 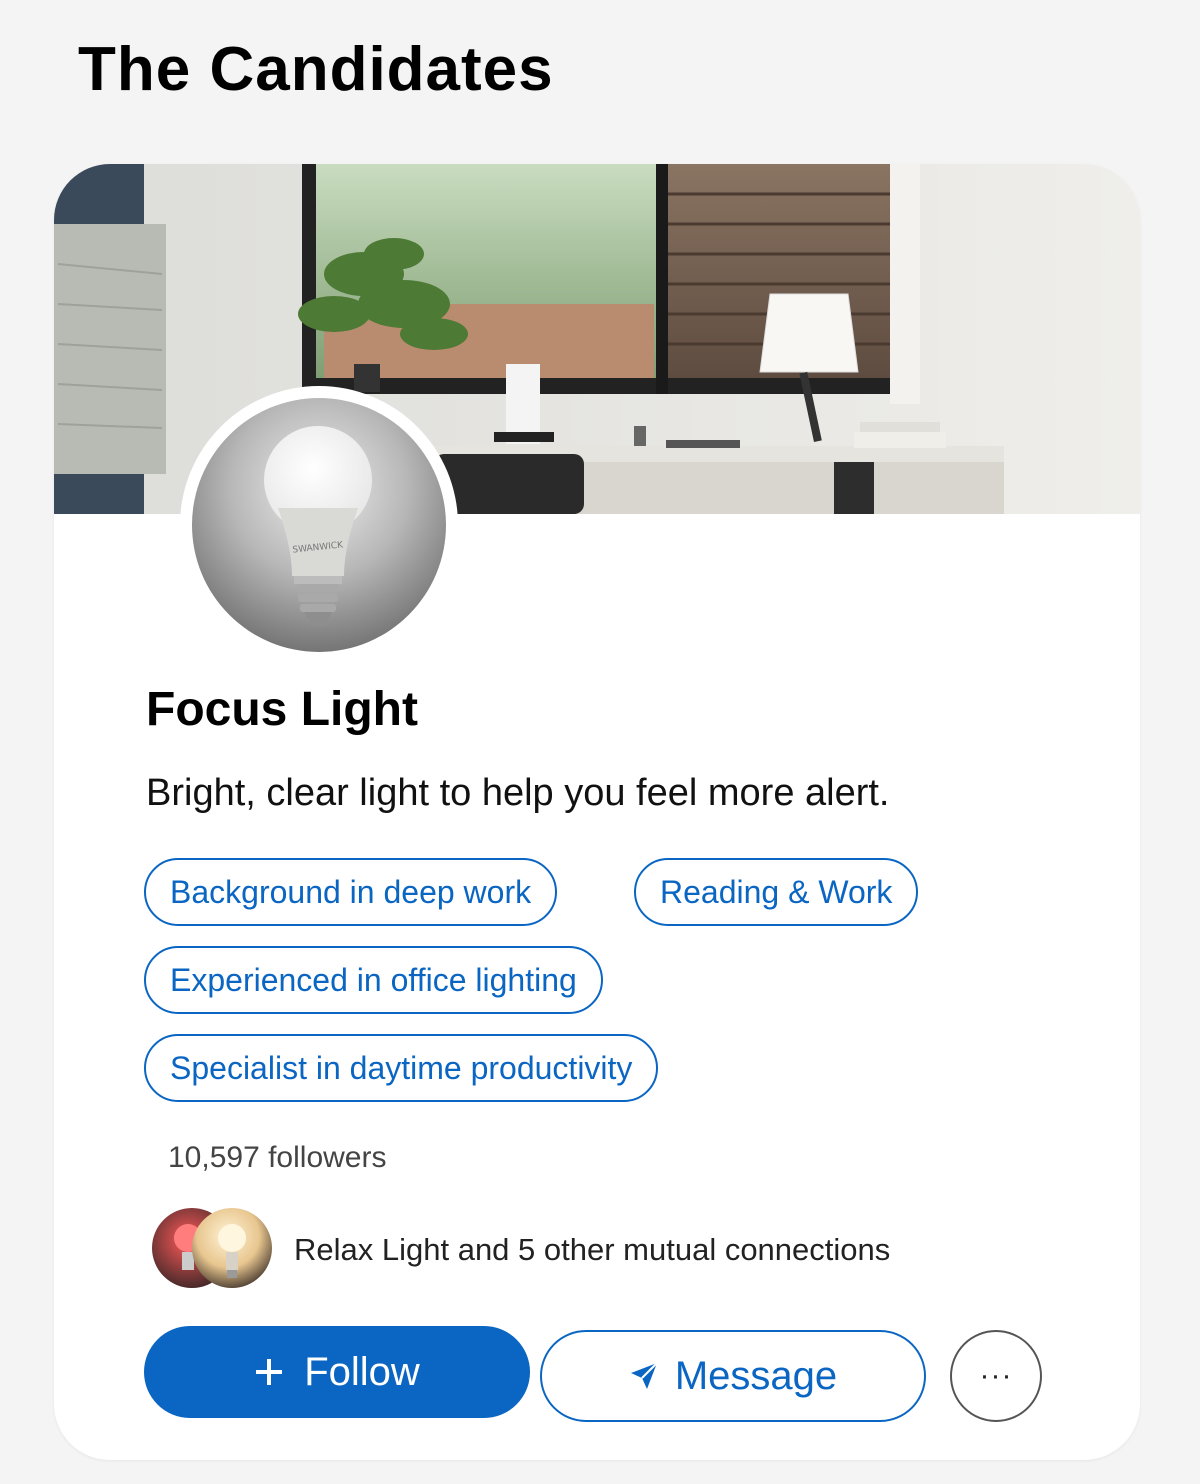 I want to click on profile-name: Focus Light, so click(x=282, y=709).